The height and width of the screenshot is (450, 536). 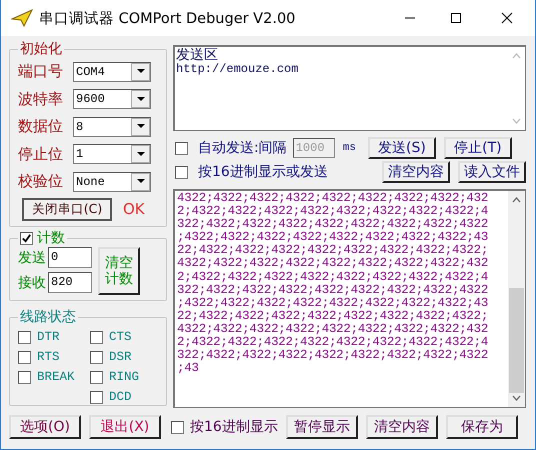 What do you see at coordinates (112, 99) in the screenshot?
I see `dropdown: 9600` at bounding box center [112, 99].